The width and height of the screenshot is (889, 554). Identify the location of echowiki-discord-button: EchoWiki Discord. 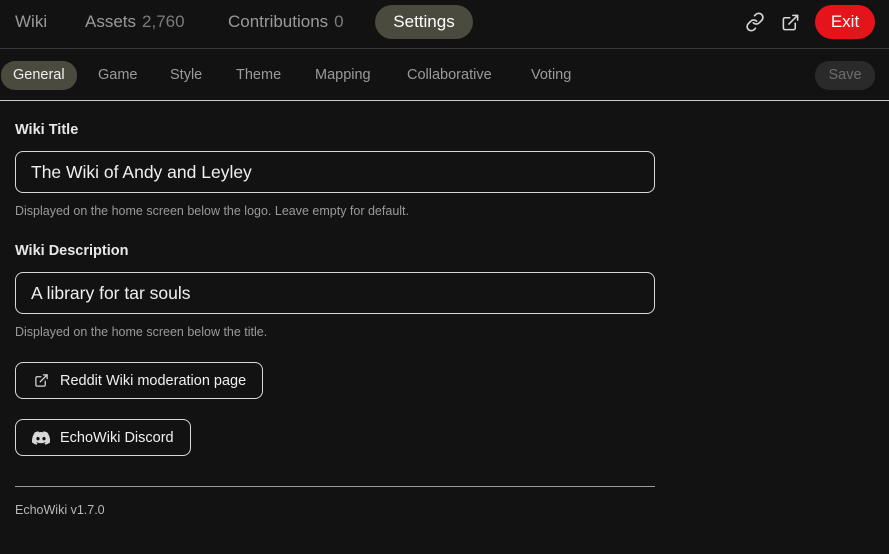
(103, 437).